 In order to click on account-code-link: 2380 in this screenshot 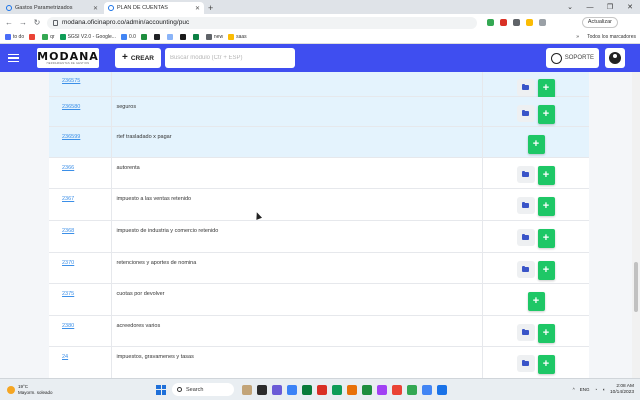, I will do `click(68, 326)`.